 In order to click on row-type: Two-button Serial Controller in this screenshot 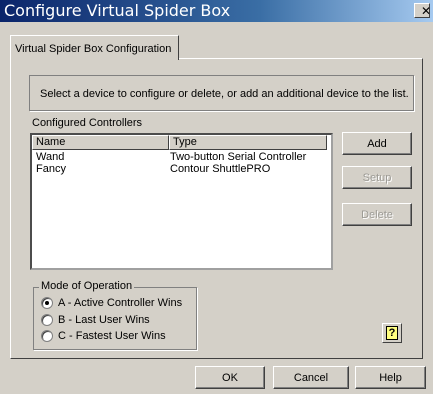, I will do `click(238, 157)`.